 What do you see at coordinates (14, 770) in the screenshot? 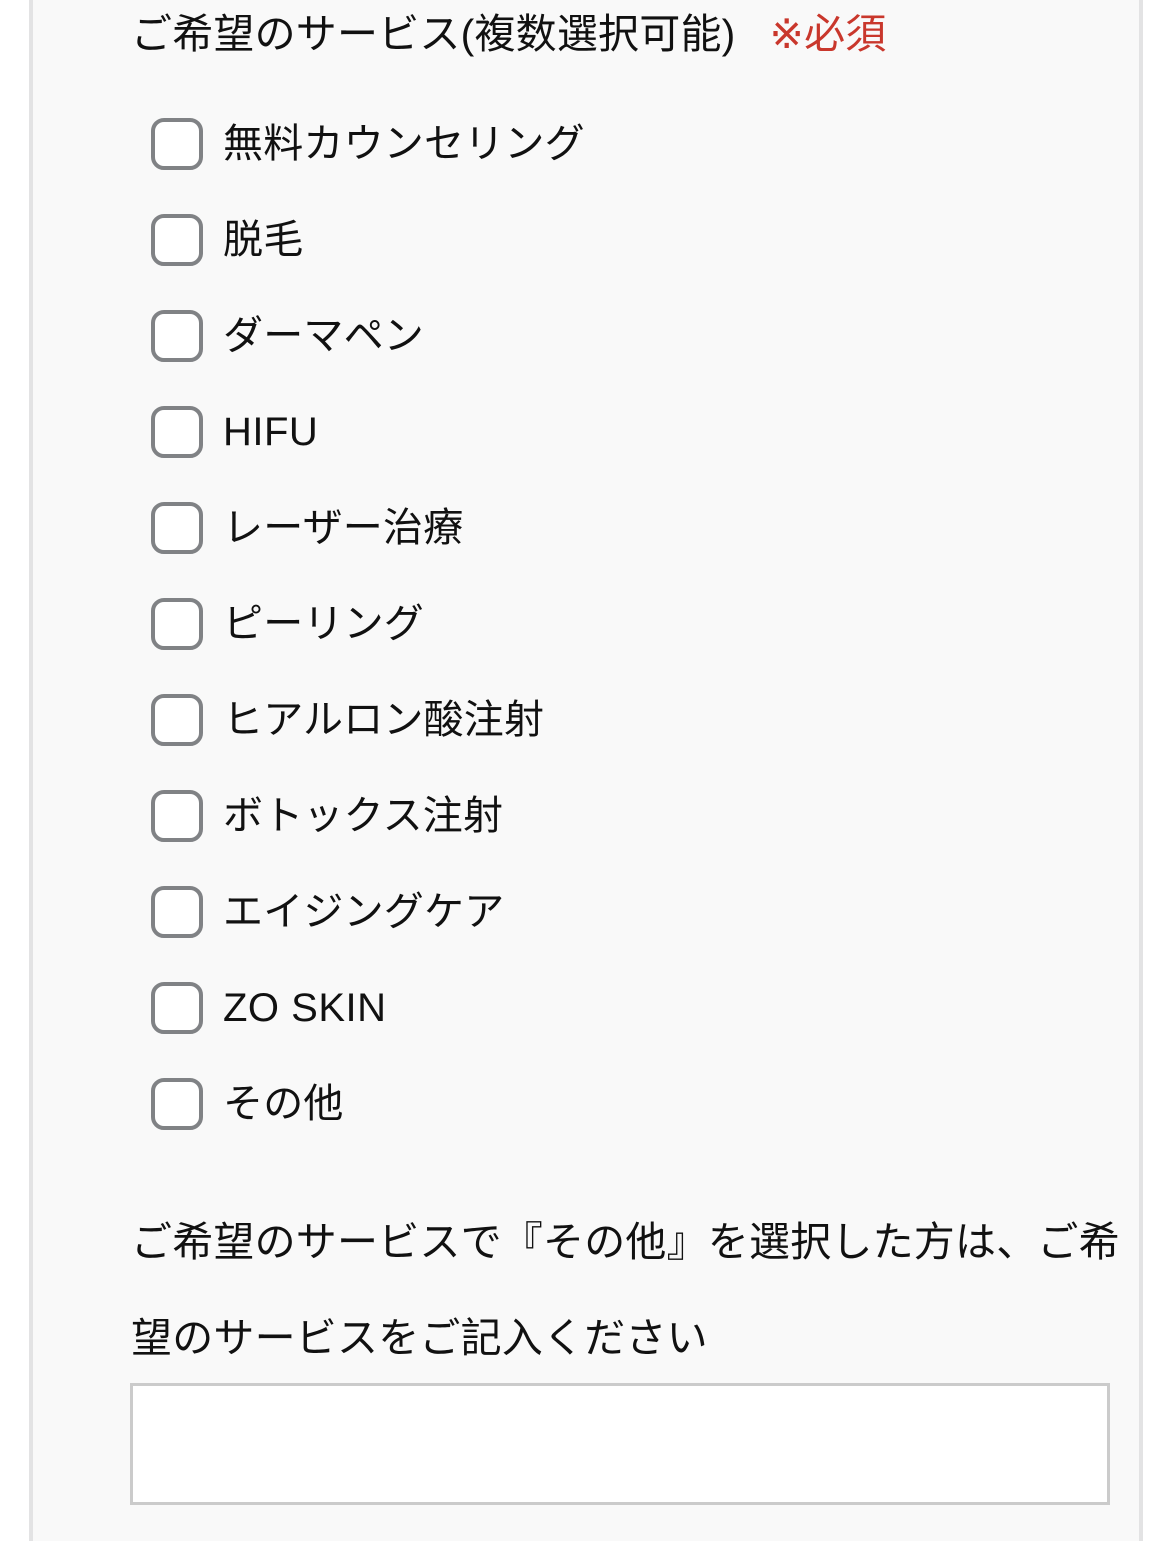
I see `left-gutter` at bounding box center [14, 770].